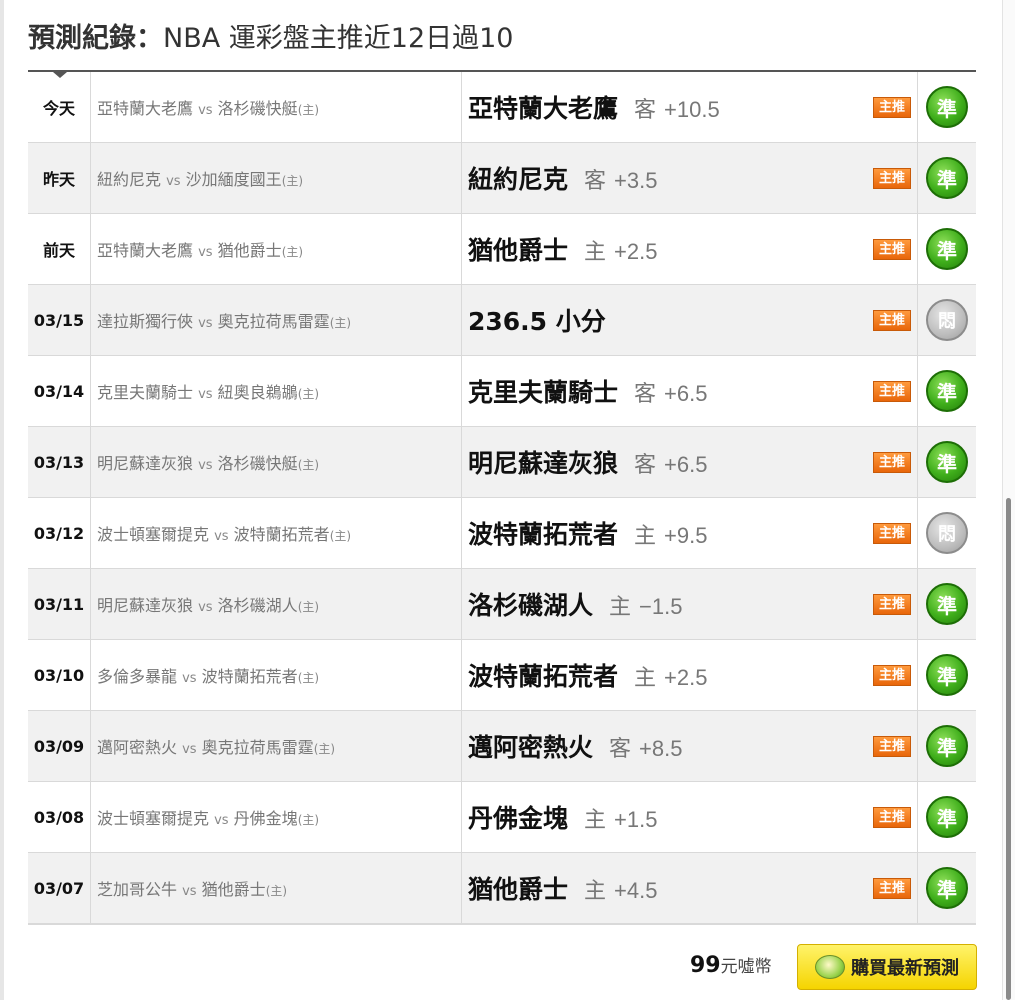 This screenshot has height=1000, width=1015. I want to click on table-row: 今天 亞特蘭大老鷹 vs 洛杉磯快艇(主) 亞特蘭大老鷹客 +10.5 主推準, so click(502, 107).